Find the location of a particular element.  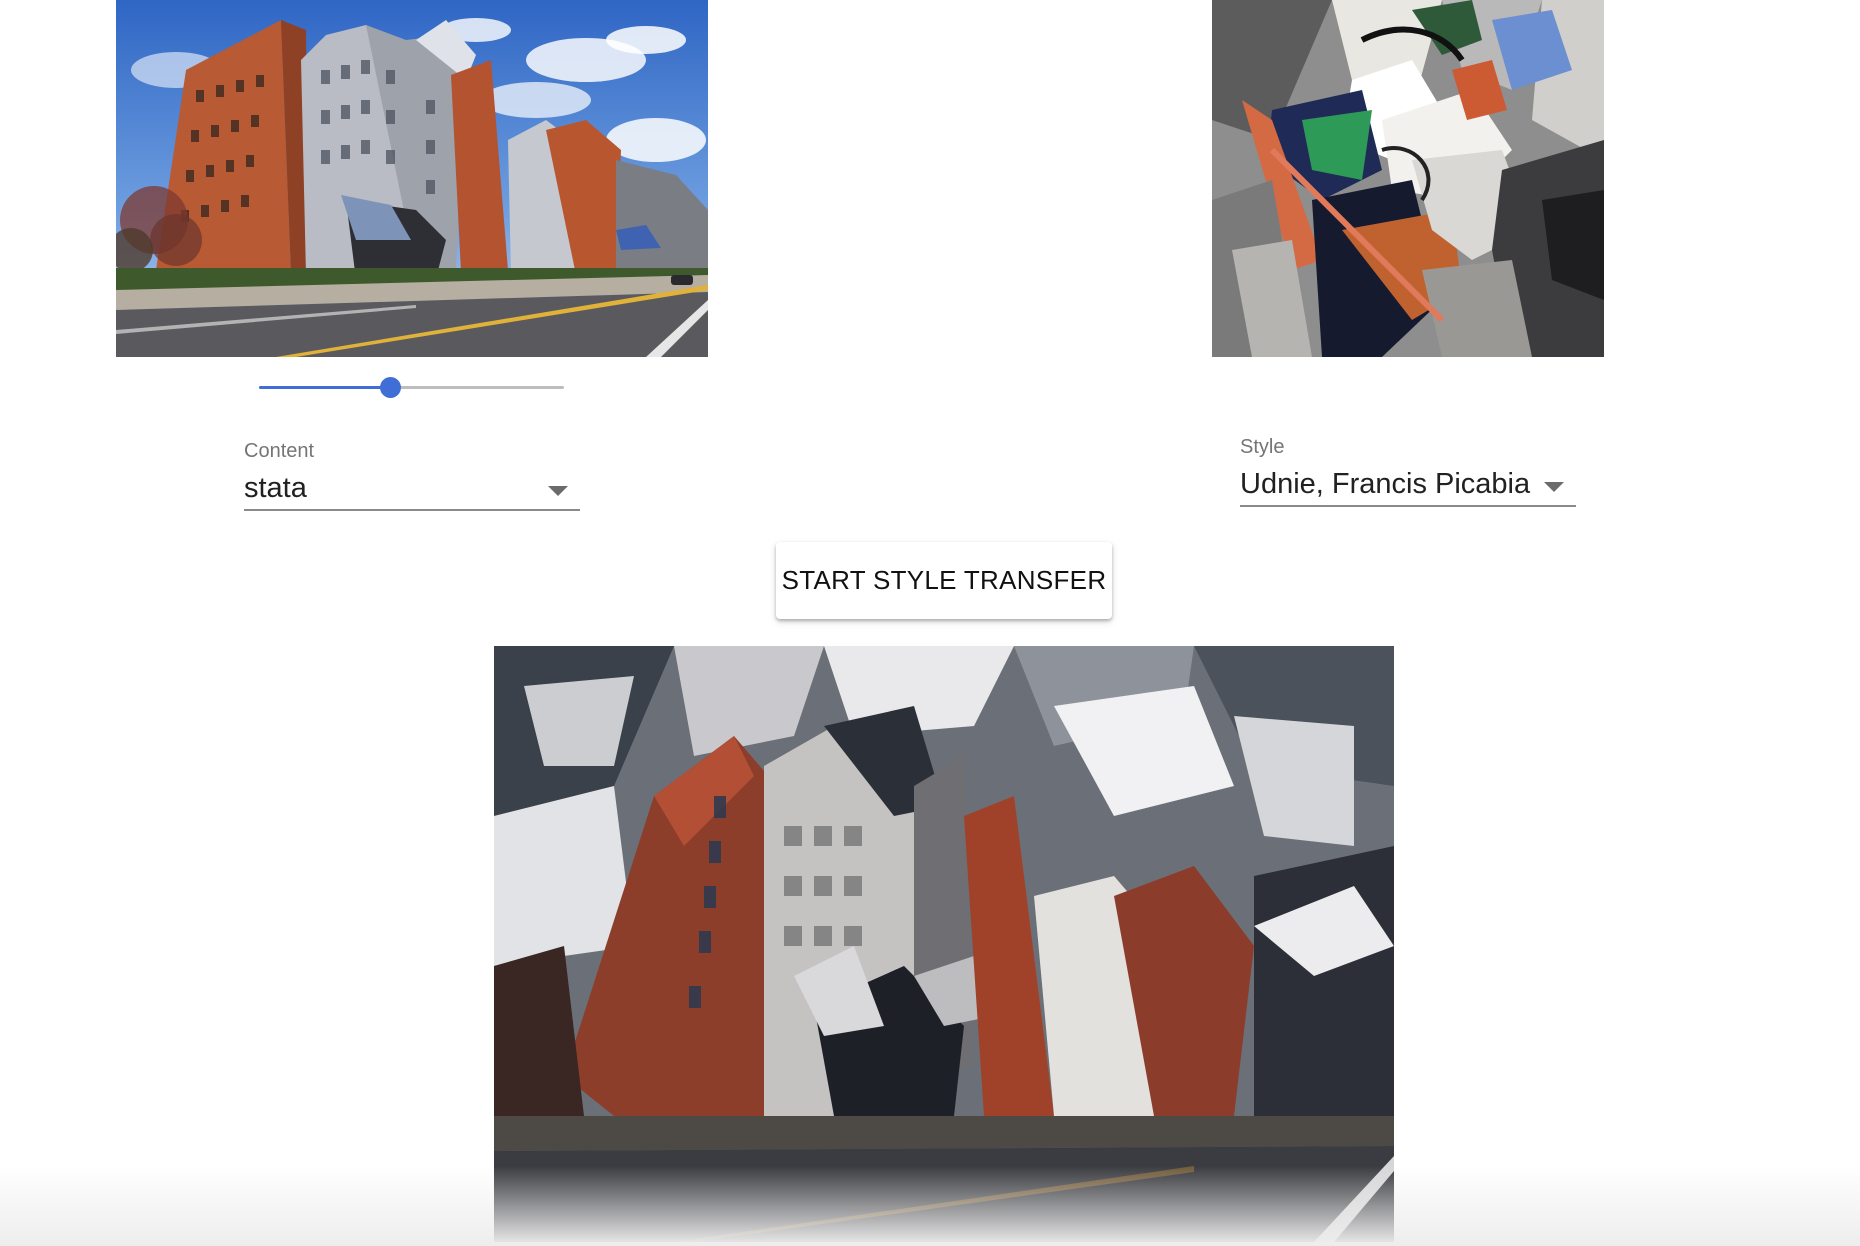

style-painting-udnie is located at coordinates (1408, 178).